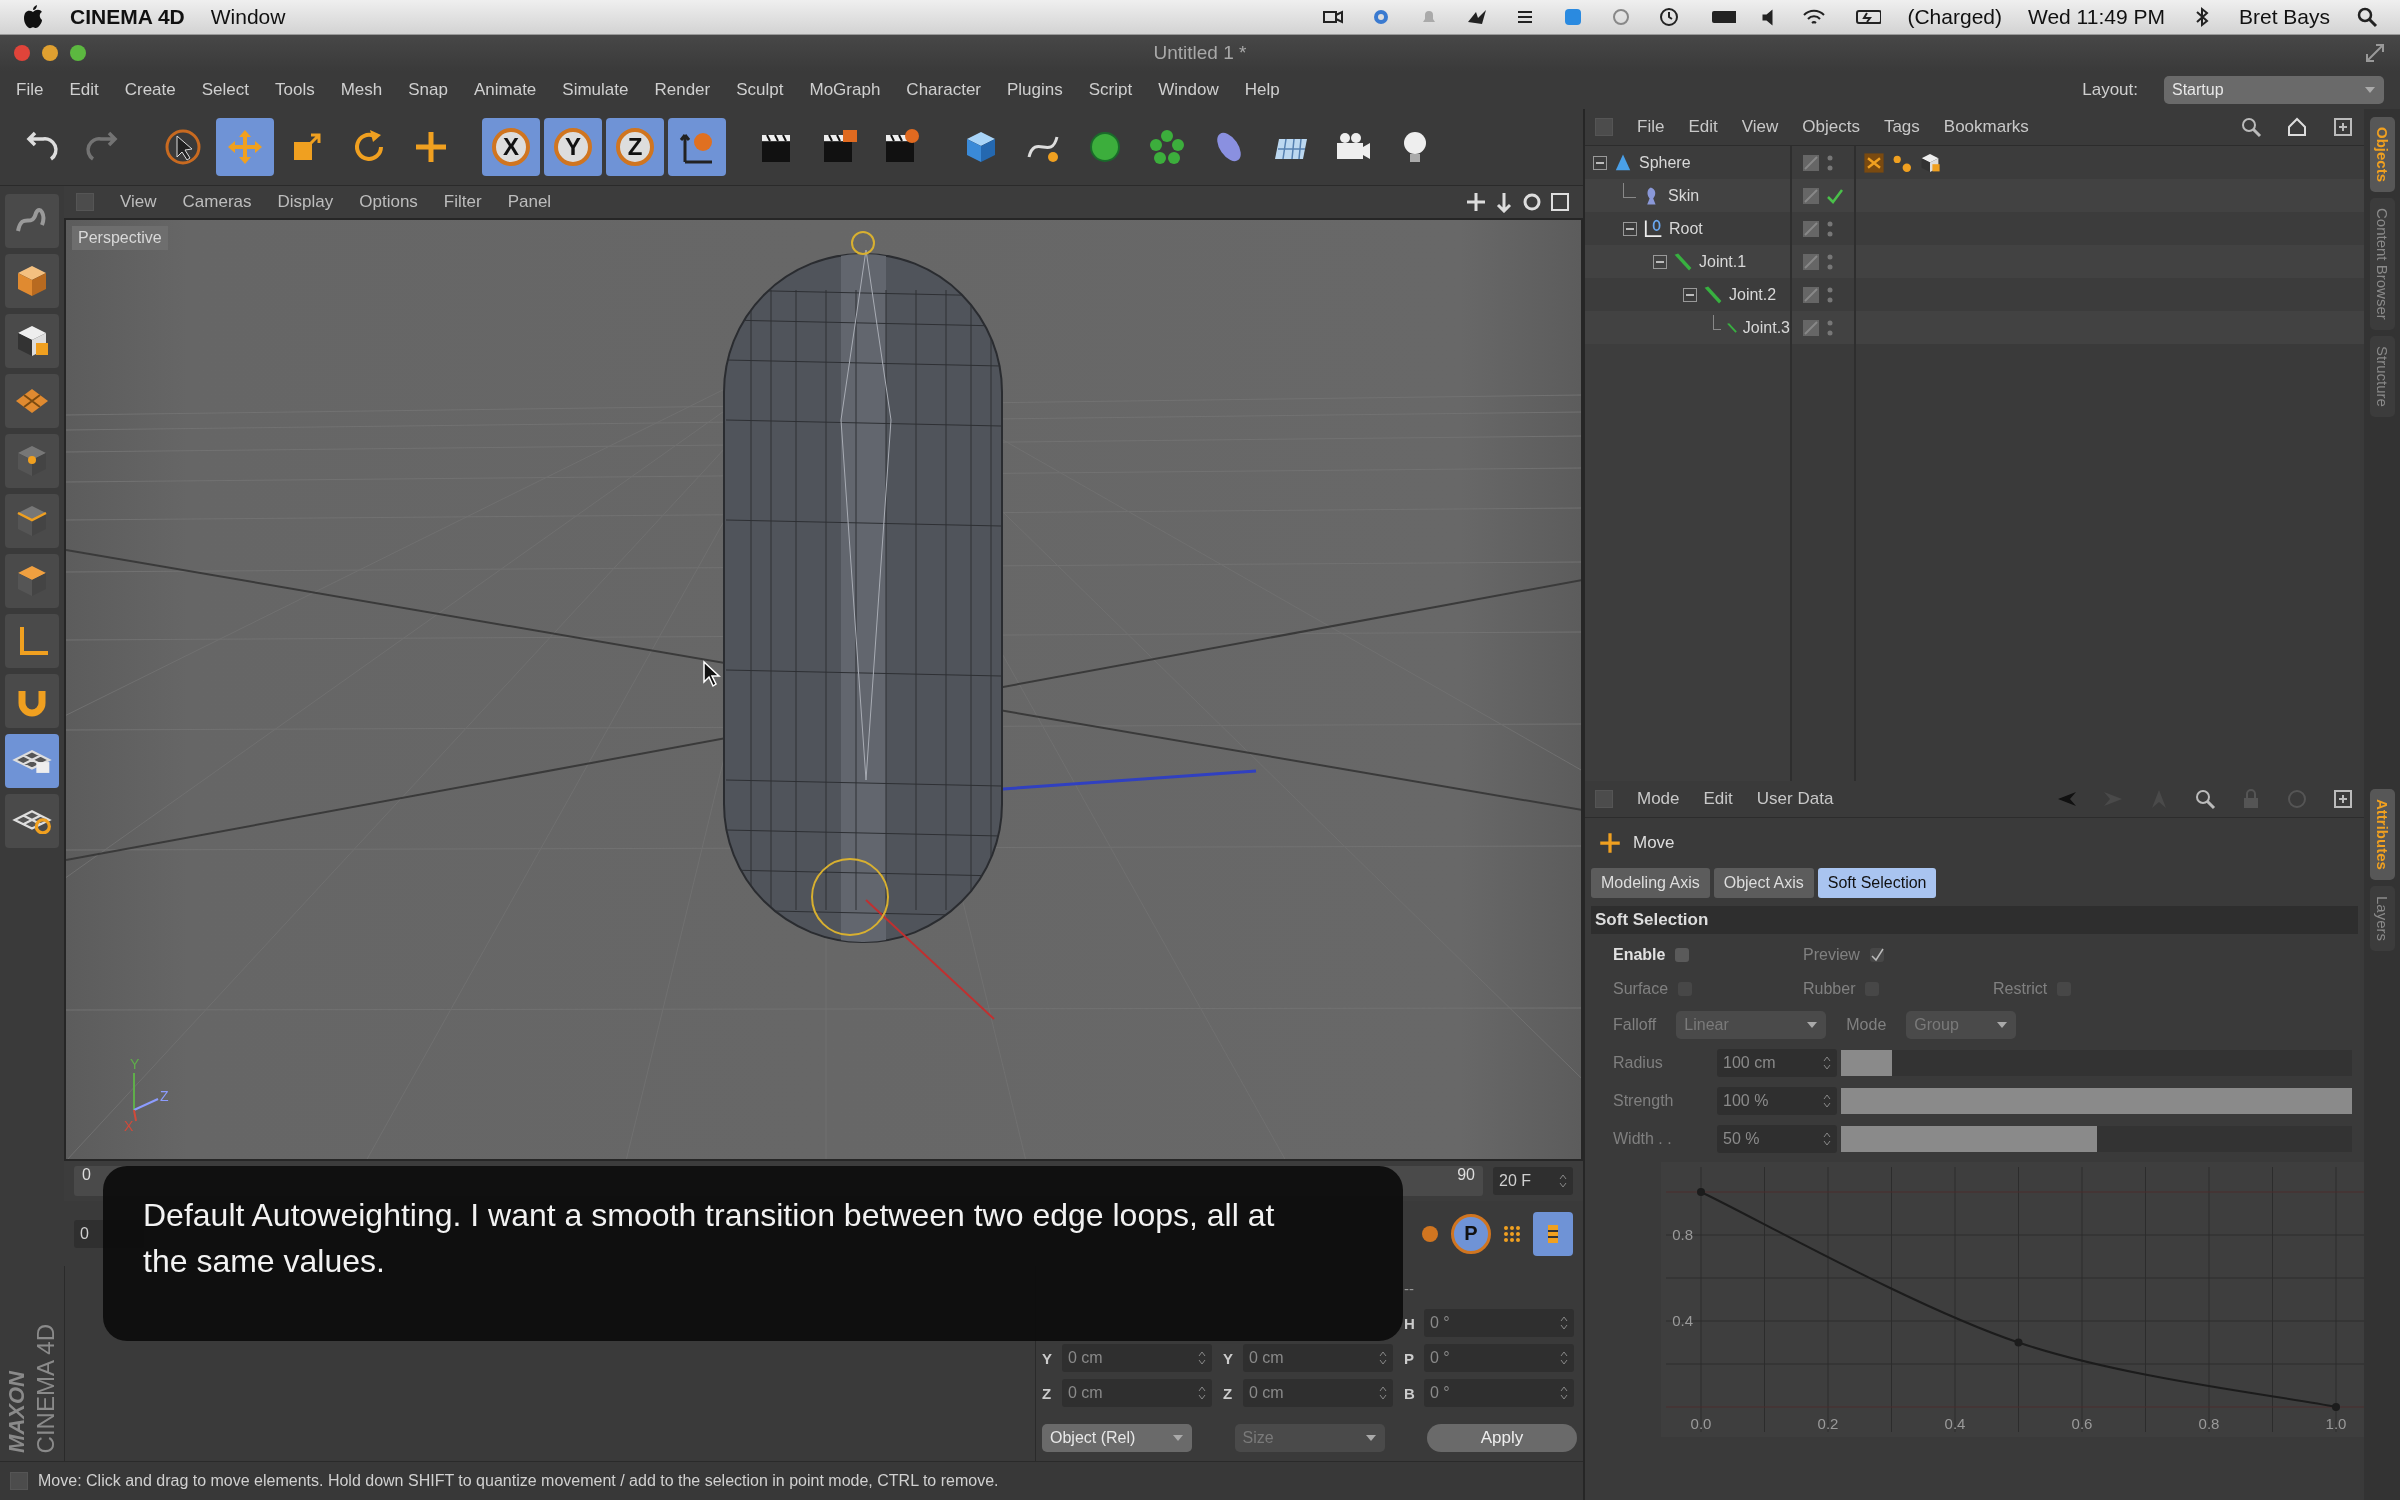  What do you see at coordinates (1753, 294) in the screenshot?
I see `object-name: Joint.2` at bounding box center [1753, 294].